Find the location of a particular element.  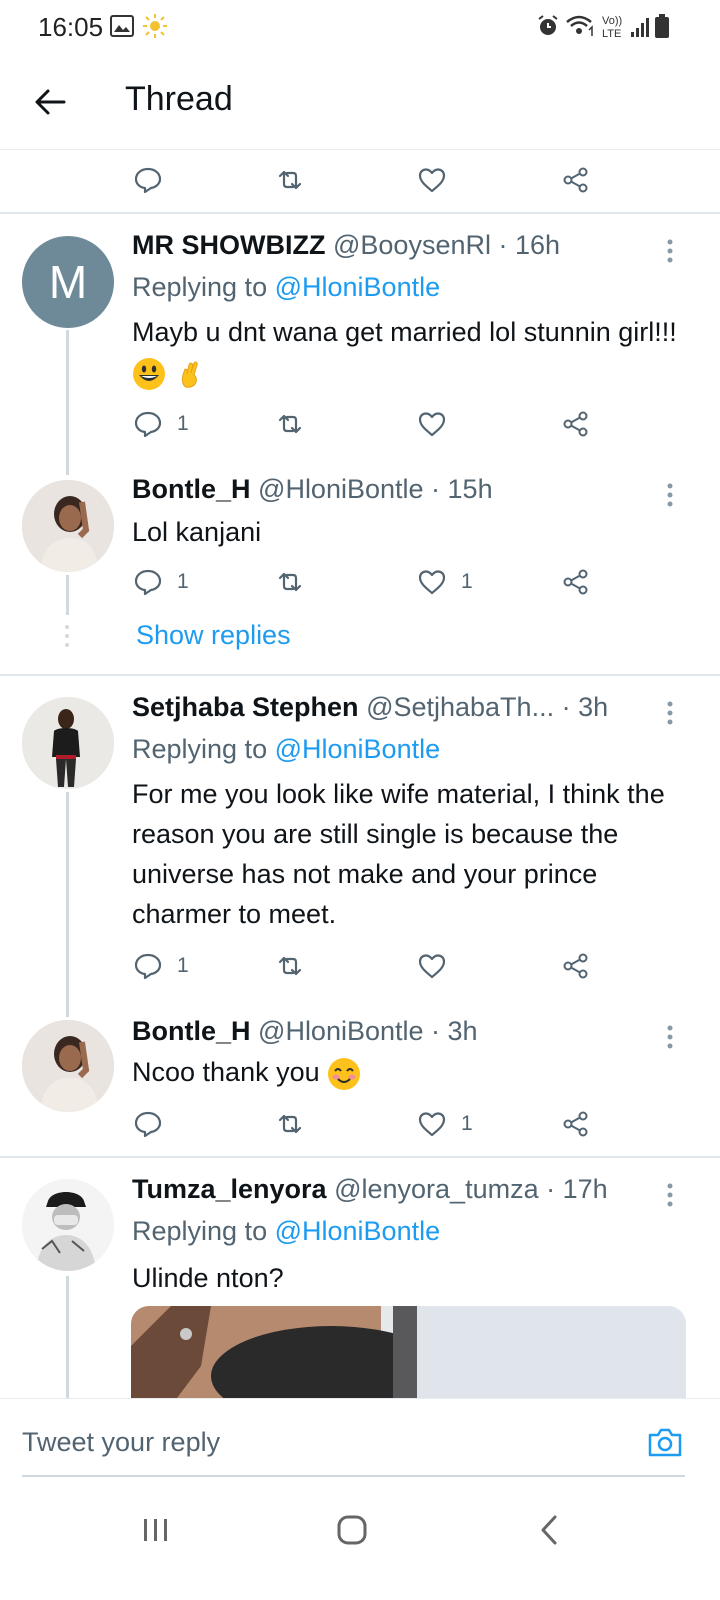

tweet-text-content: Ncoo thank you is located at coordinates (226, 1072).